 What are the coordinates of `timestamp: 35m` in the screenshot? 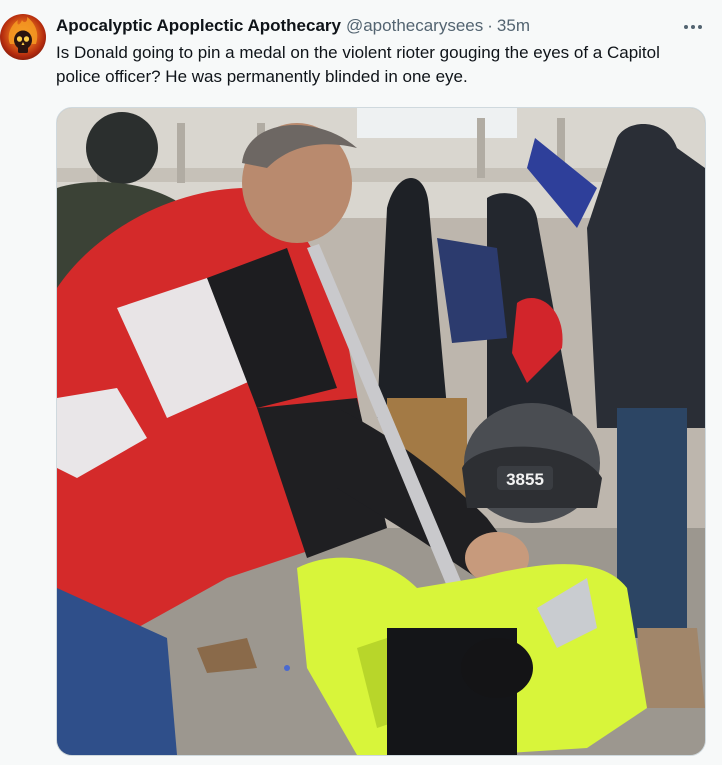 It's located at (513, 26).